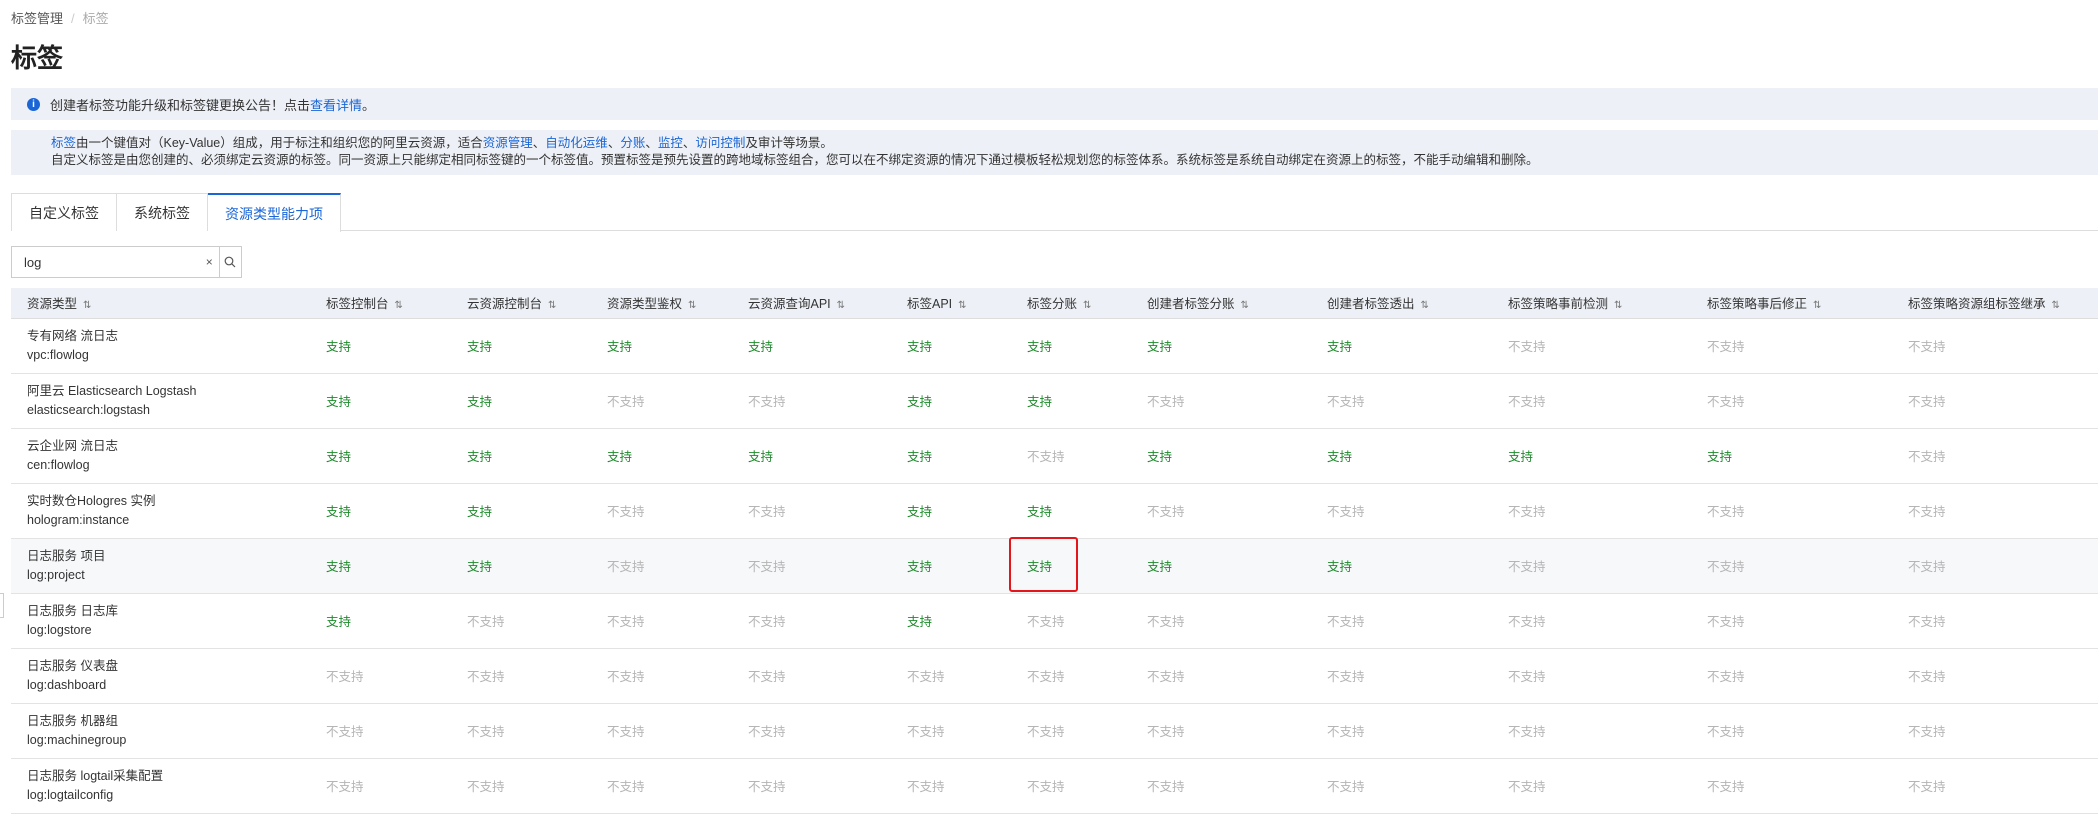  What do you see at coordinates (274, 212) in the screenshot?
I see `tab-resource-type-capabilities: 资源类型能力项` at bounding box center [274, 212].